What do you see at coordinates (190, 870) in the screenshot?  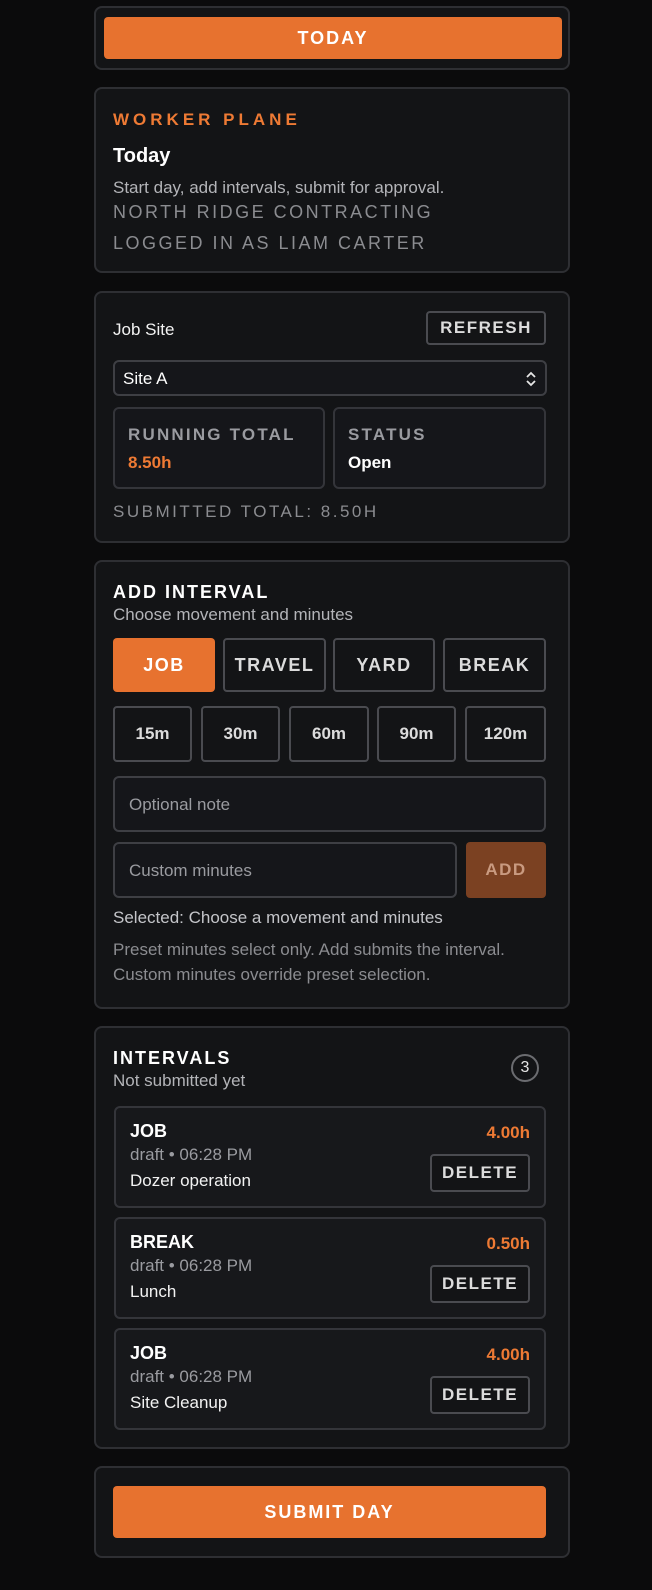 I see `custom-minutes-placeholder: Custom minutes` at bounding box center [190, 870].